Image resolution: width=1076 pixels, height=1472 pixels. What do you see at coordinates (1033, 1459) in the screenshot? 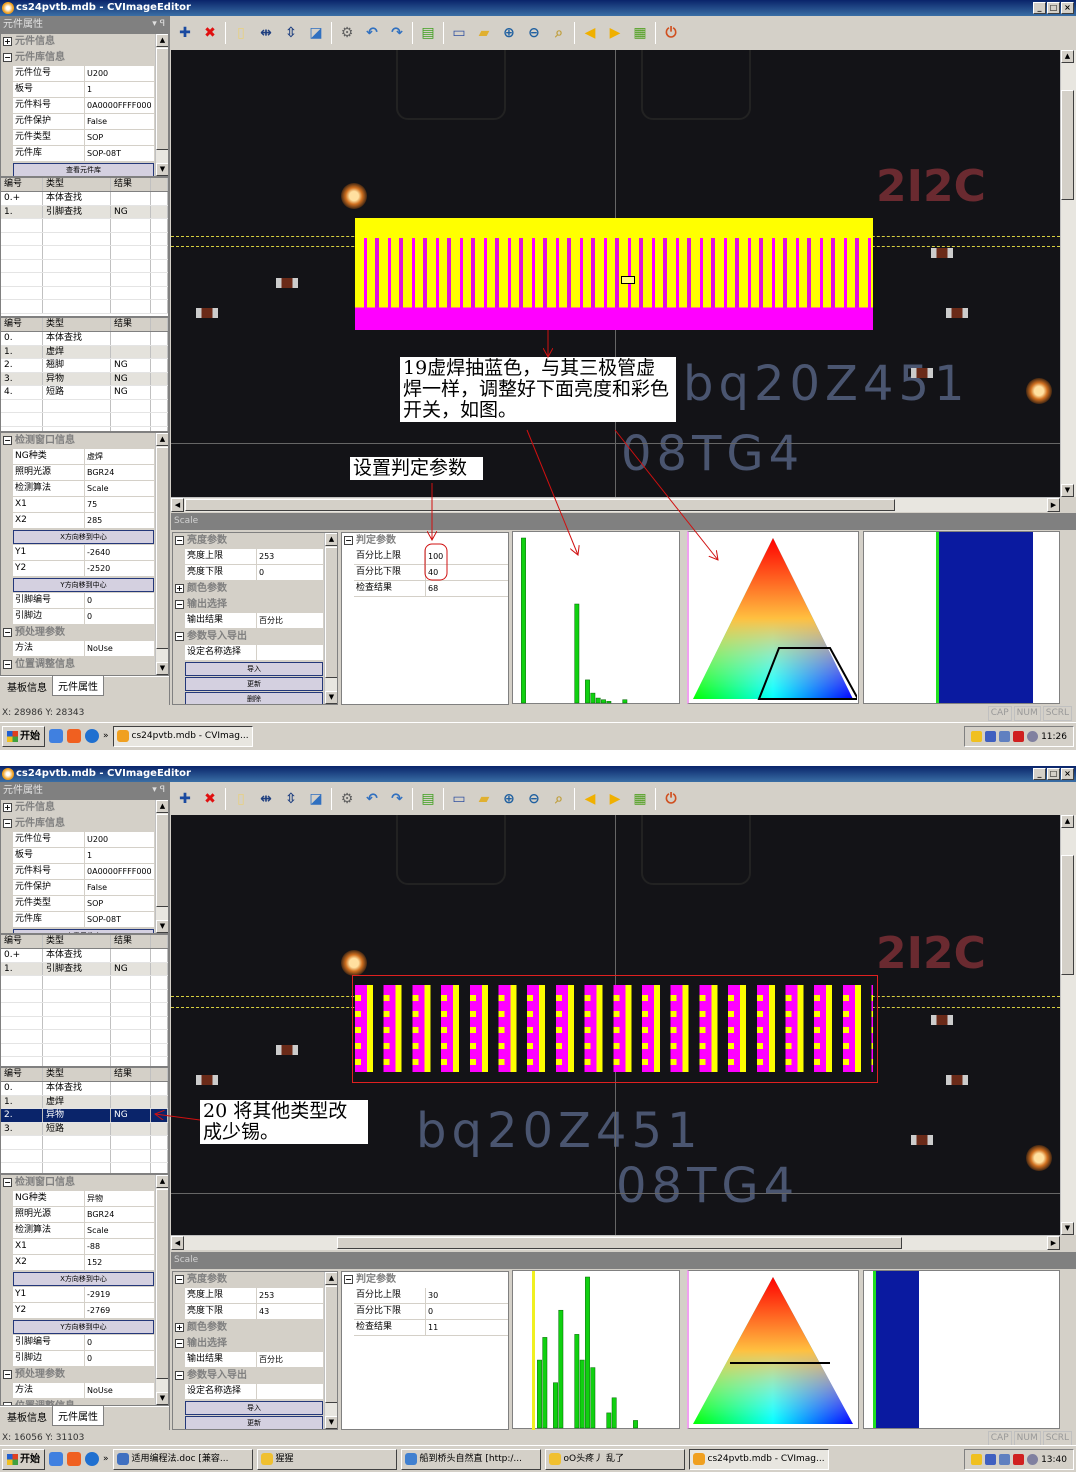
I see `security-icon` at bounding box center [1033, 1459].